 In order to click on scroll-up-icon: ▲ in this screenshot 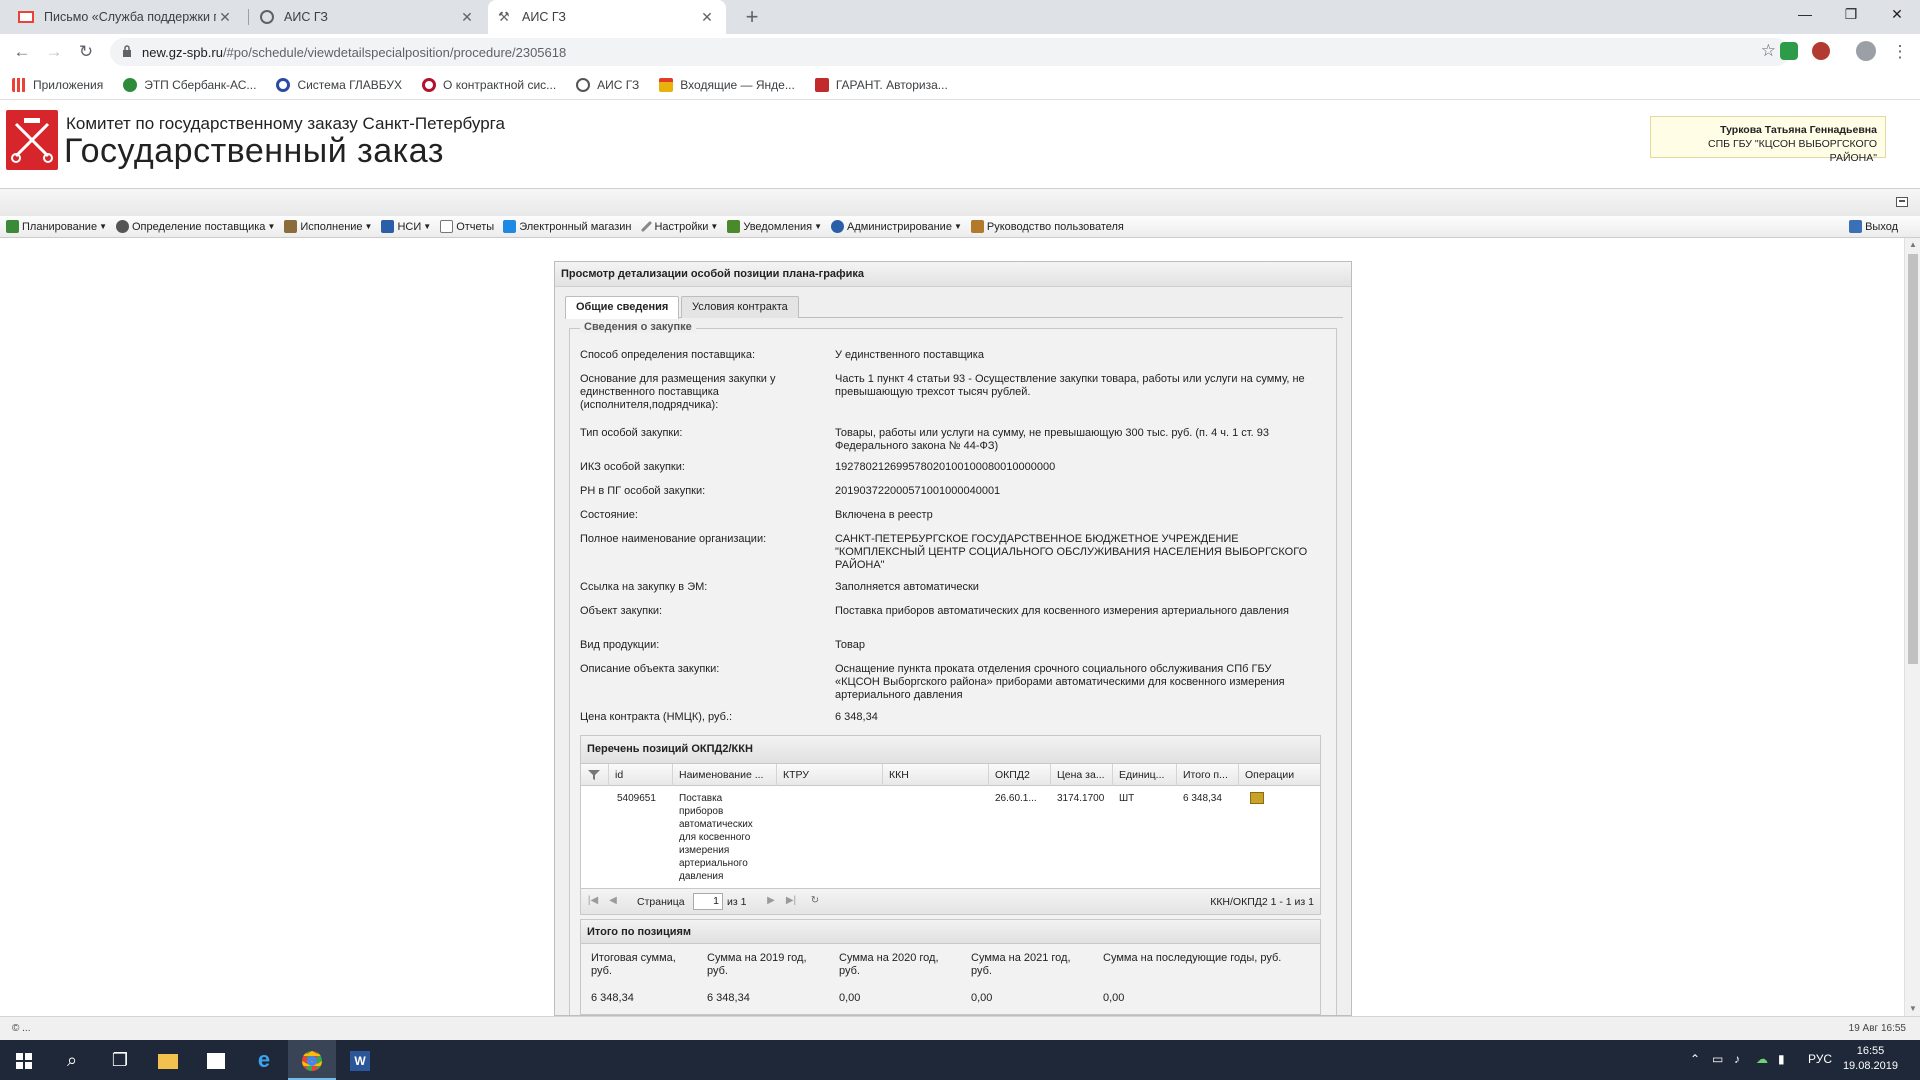, I will do `click(1912, 245)`.